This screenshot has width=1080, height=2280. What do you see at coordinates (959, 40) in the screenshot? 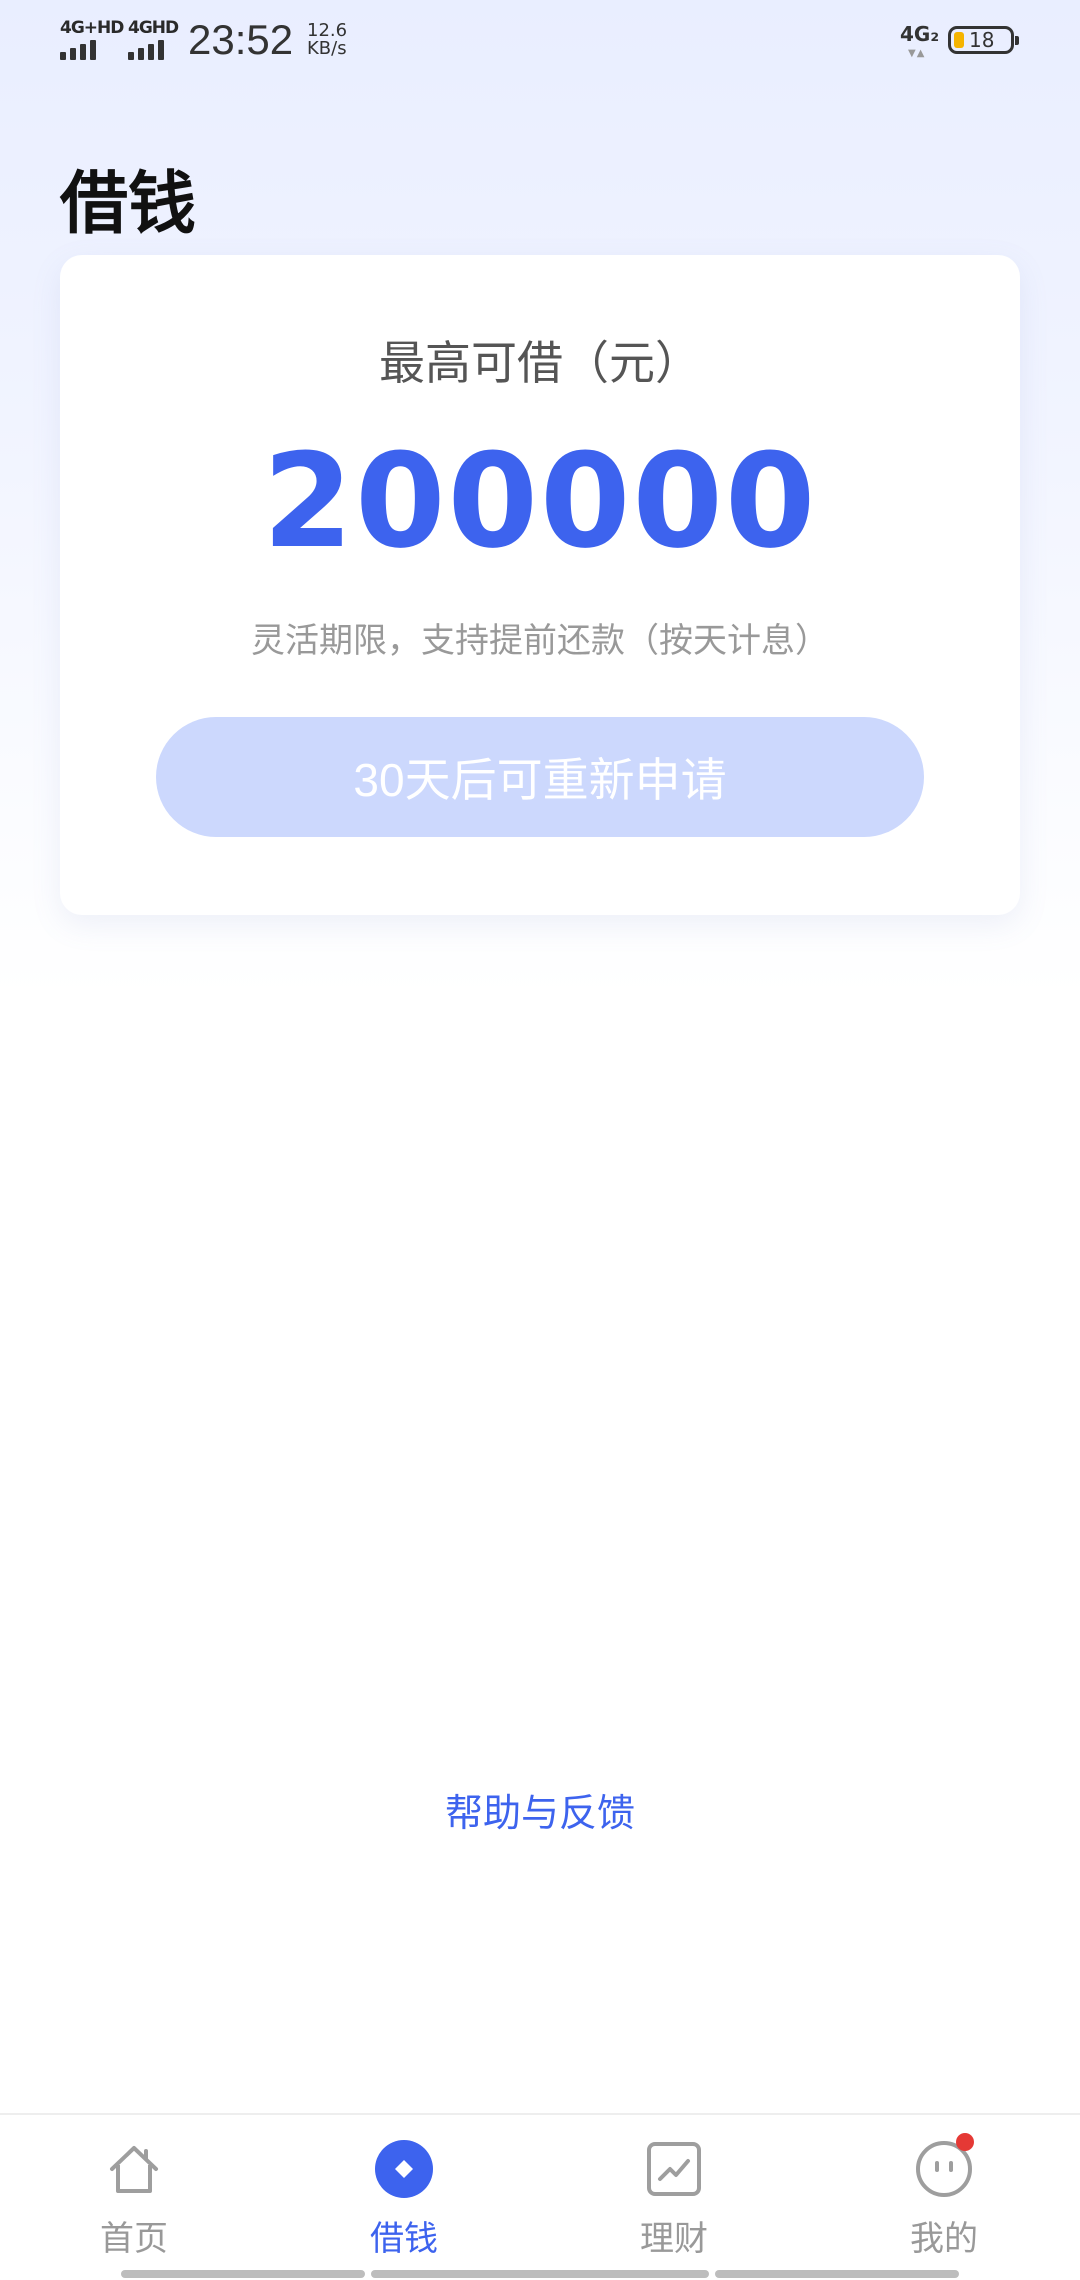
I see `battery-fill` at bounding box center [959, 40].